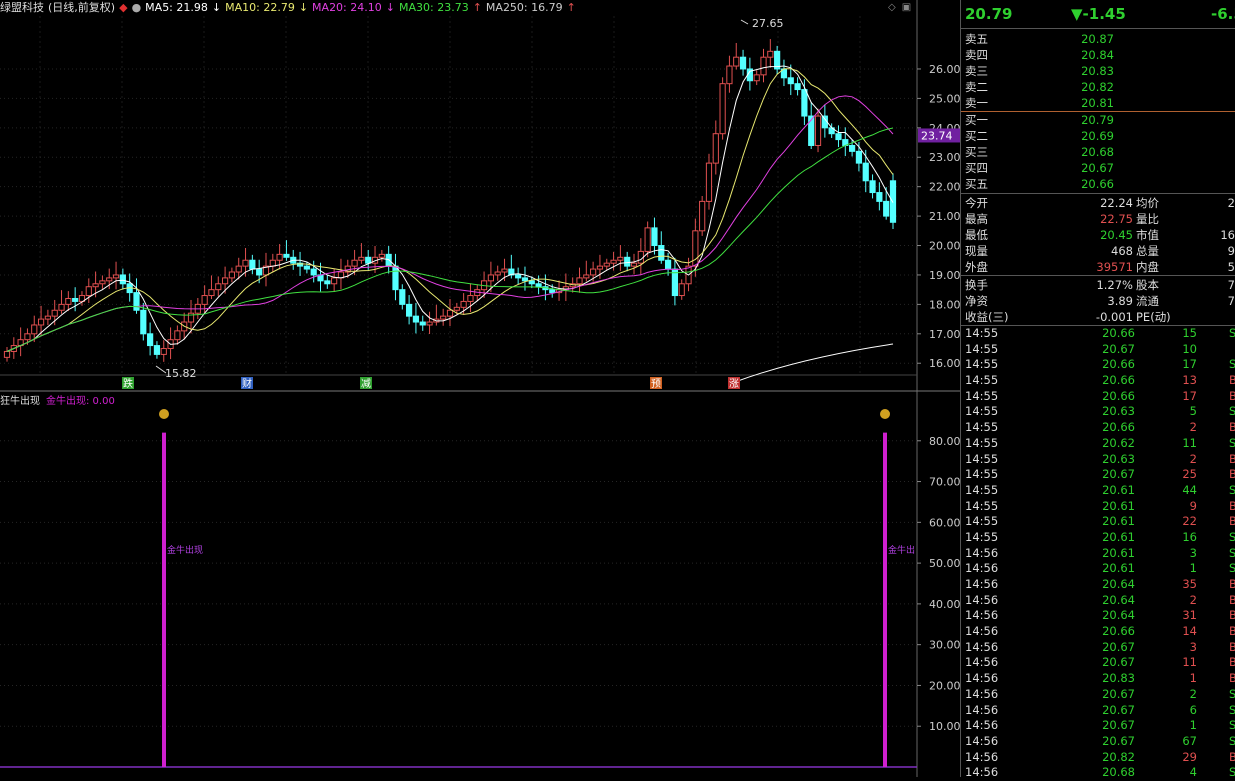 The width and height of the screenshot is (1235, 781). I want to click on stat-value-right: 16, so click(1227, 235).